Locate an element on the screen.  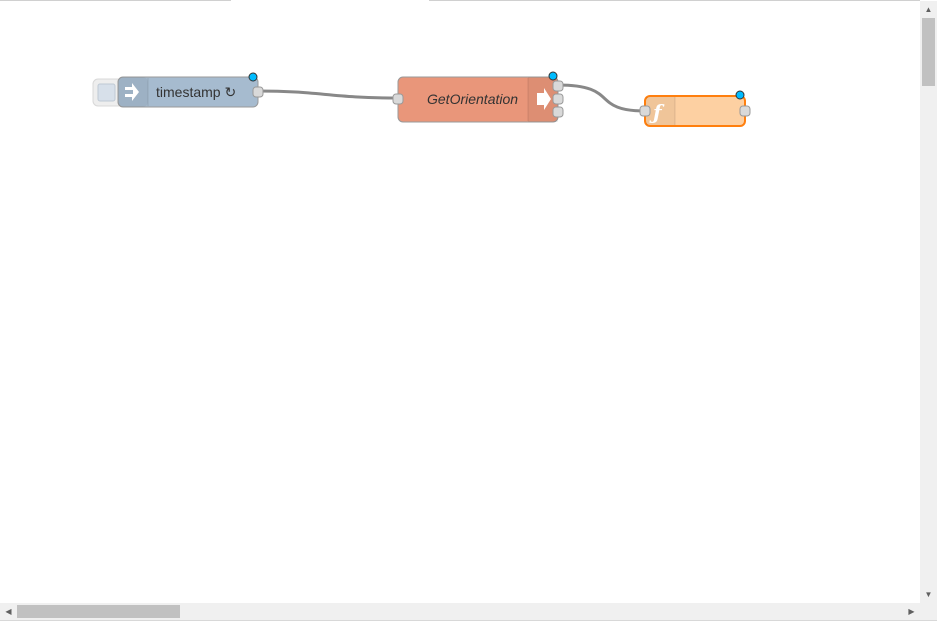
scroll-up-arrow: ▲ is located at coordinates (928, 9).